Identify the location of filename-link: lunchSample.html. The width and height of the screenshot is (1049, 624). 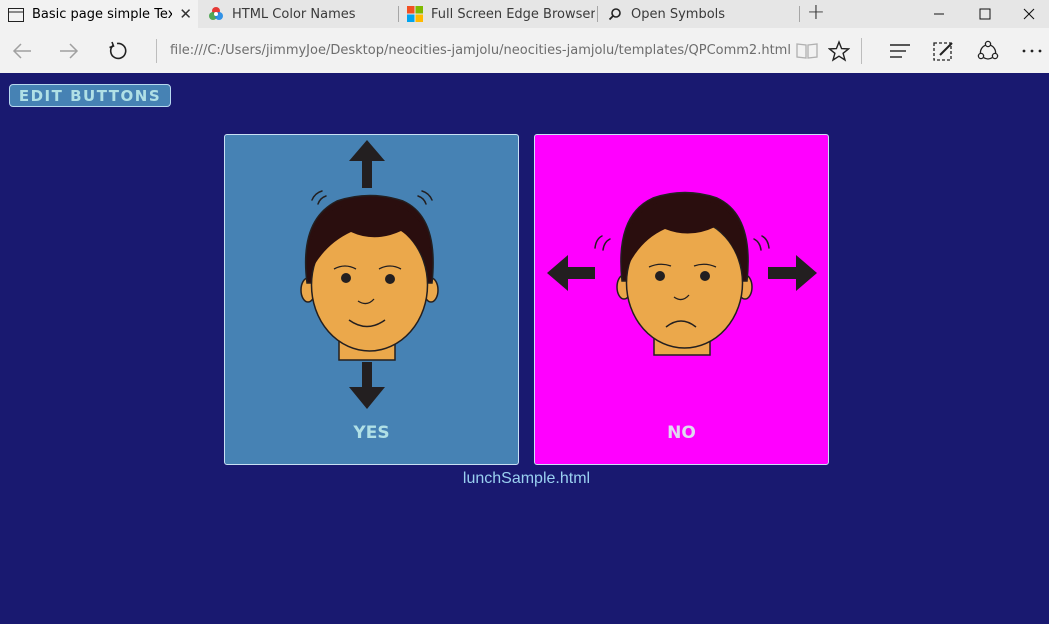
(524, 479).